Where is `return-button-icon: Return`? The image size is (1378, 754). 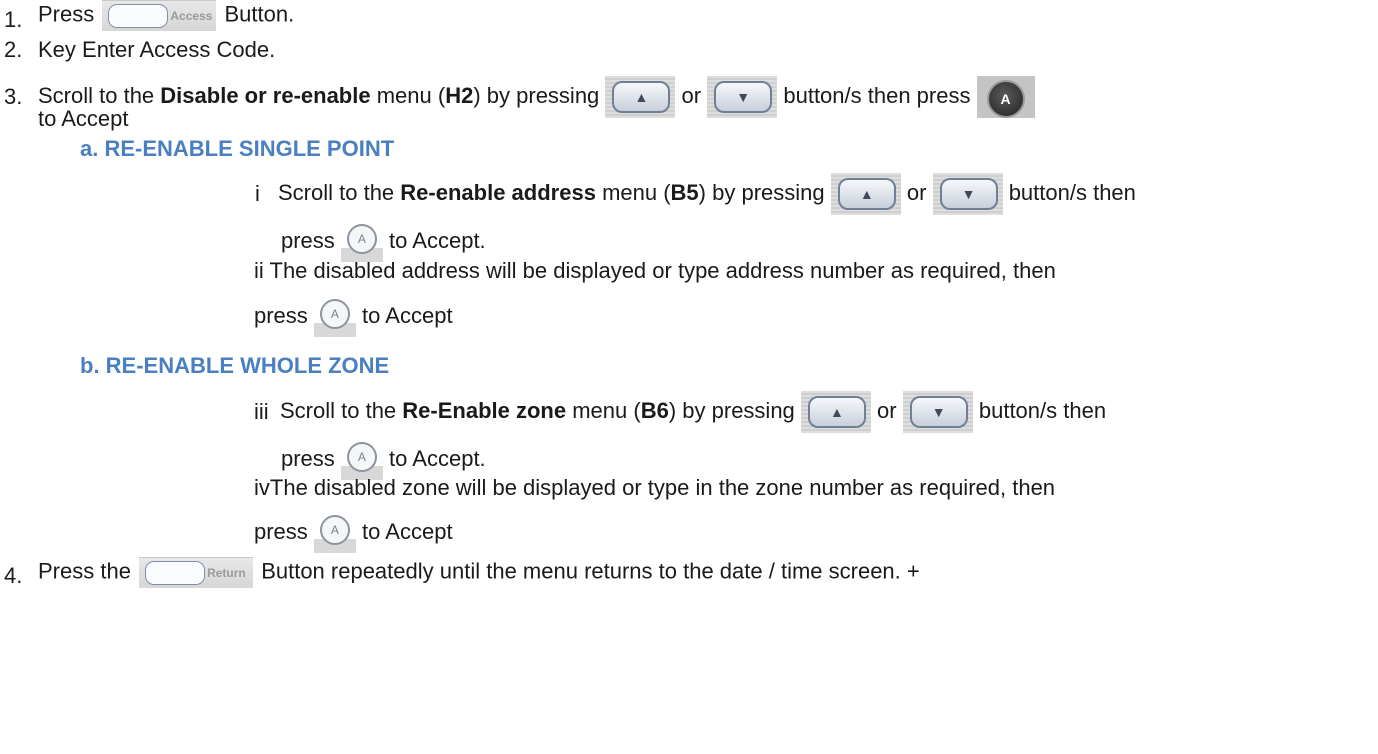
return-button-icon: Return is located at coordinates (196, 572).